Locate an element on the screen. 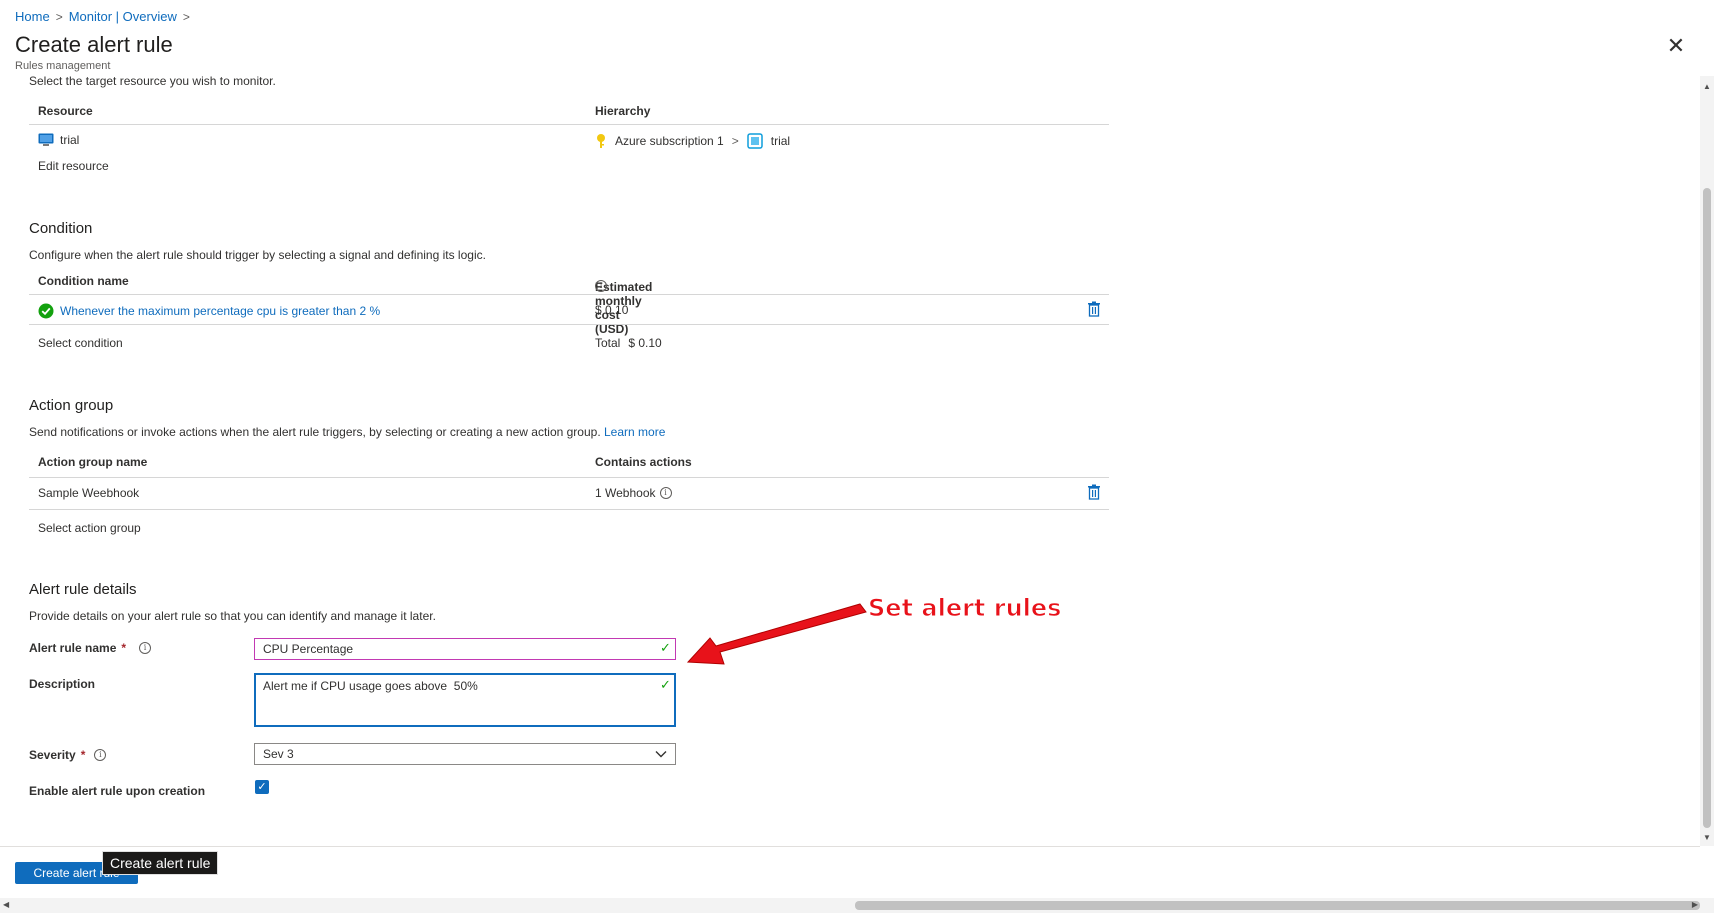 This screenshot has height=913, width=1714. page-subtitle: Rules management is located at coordinates (63, 66).